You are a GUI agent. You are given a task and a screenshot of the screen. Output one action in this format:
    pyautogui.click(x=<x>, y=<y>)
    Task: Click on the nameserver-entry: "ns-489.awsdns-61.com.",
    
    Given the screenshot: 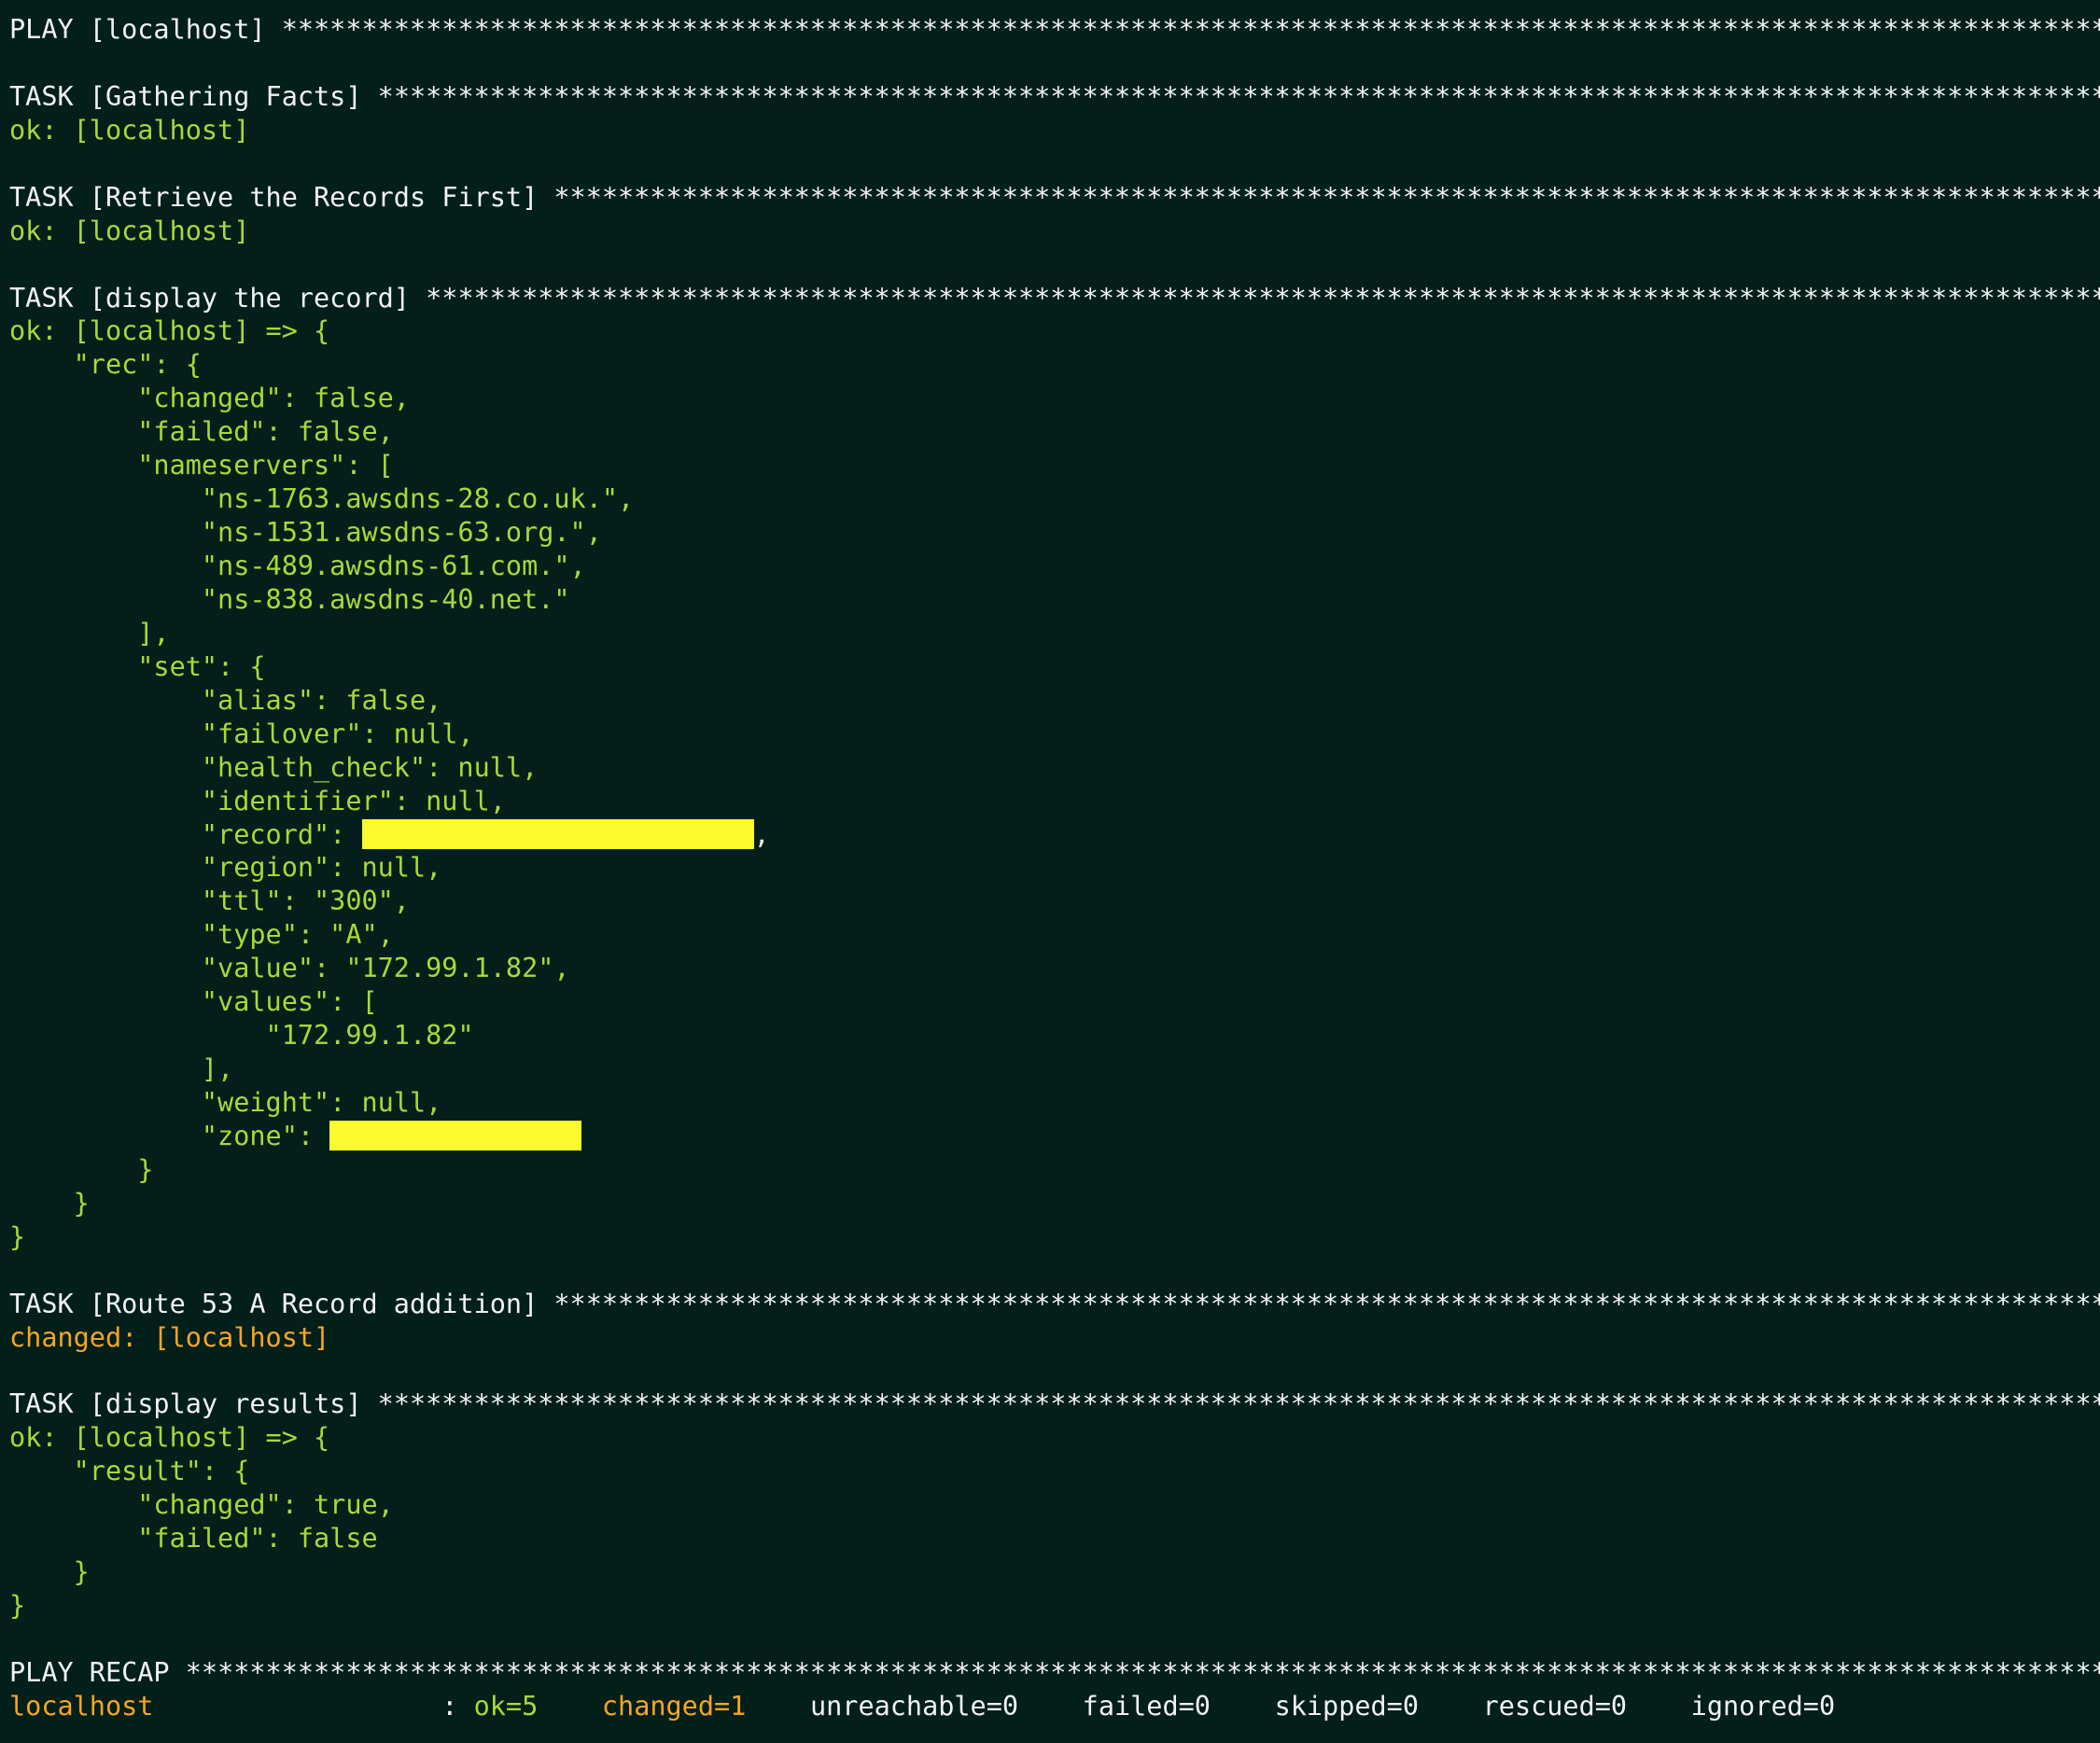 What is the action you would take?
    pyautogui.click(x=297, y=566)
    